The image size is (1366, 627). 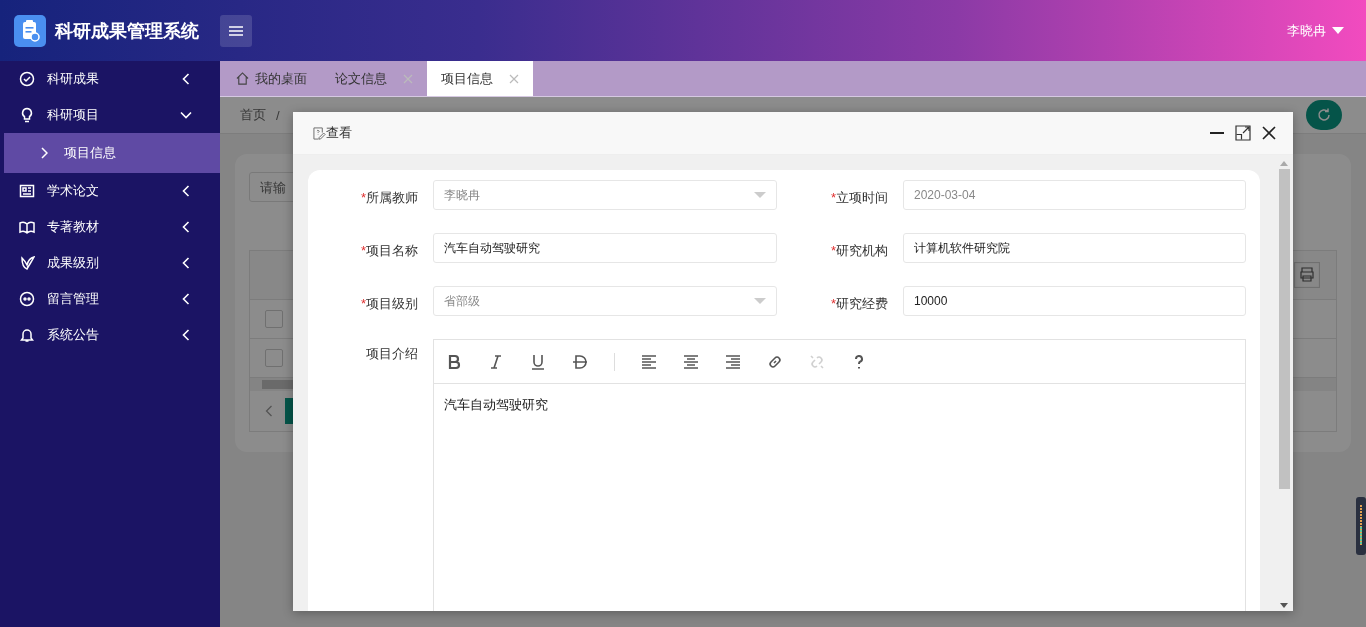 I want to click on refresh-icon, so click(x=1324, y=115).